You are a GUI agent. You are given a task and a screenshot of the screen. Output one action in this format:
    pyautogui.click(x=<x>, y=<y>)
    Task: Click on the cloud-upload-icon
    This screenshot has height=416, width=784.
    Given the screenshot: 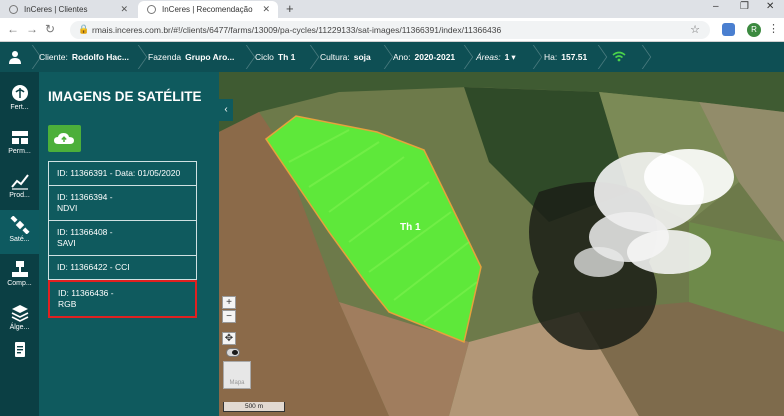 What is the action you would take?
    pyautogui.click(x=64, y=138)
    